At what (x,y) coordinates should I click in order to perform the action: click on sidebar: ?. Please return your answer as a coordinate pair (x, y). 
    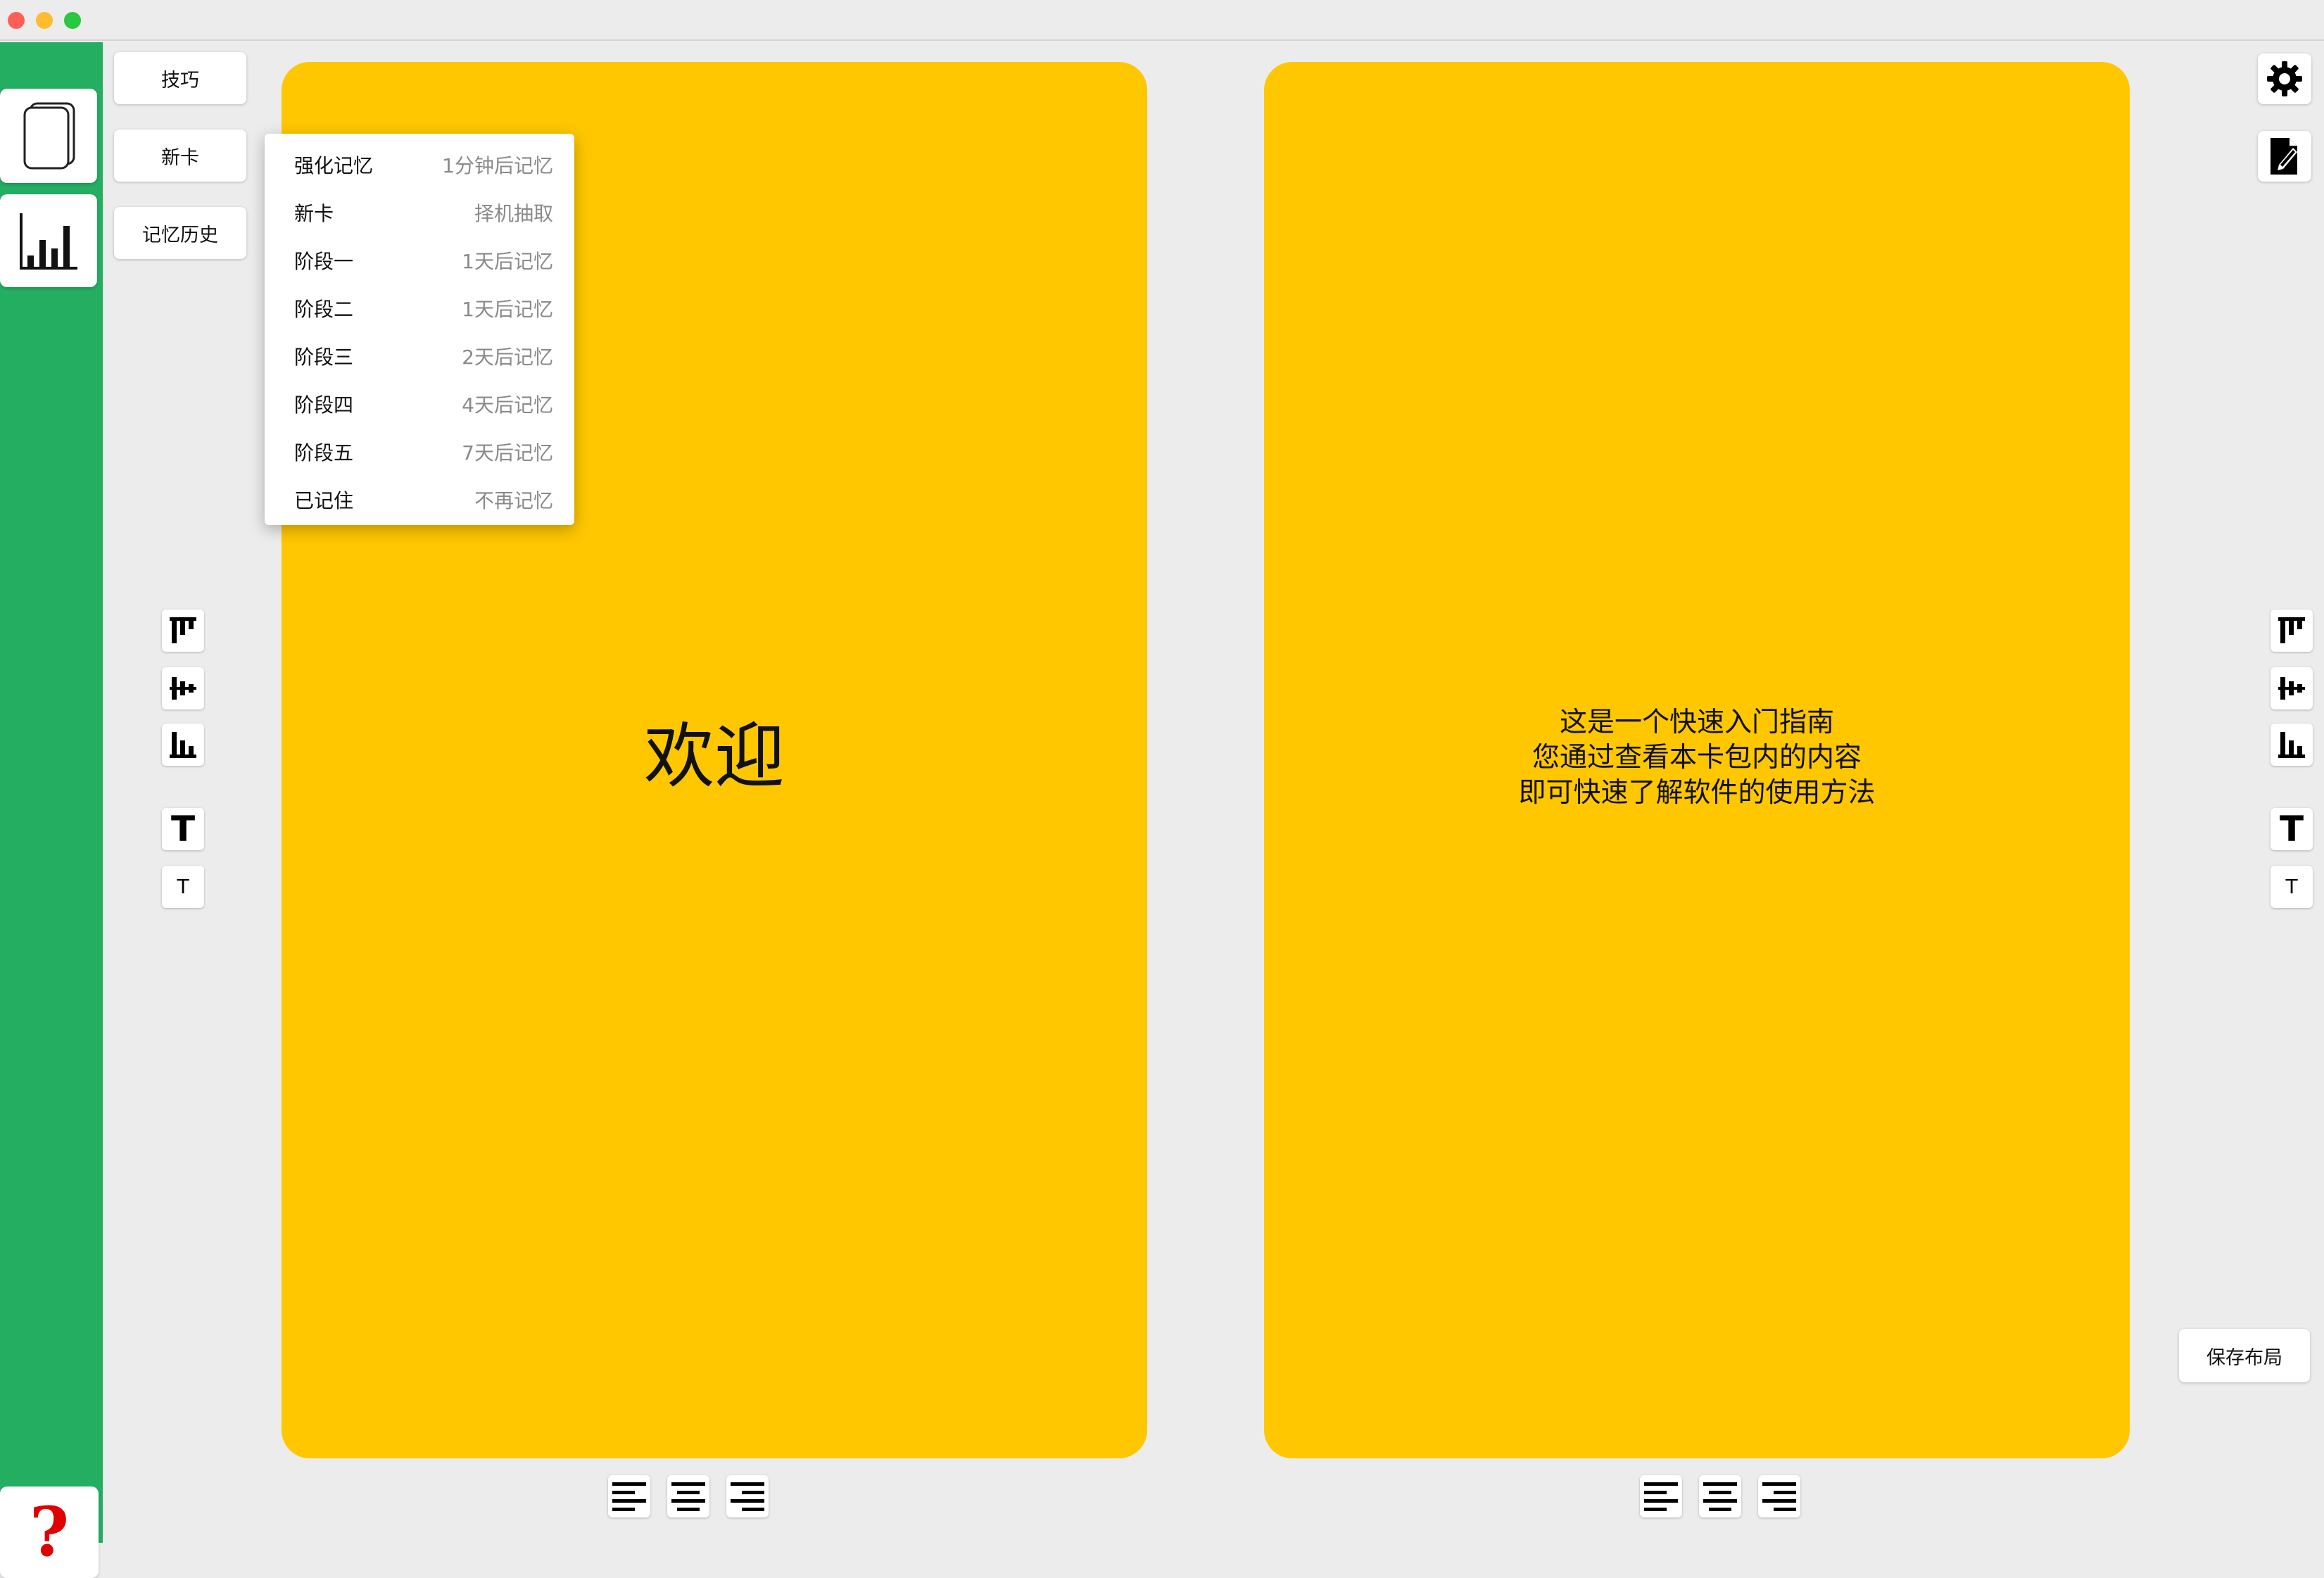
    Looking at the image, I should click on (51, 810).